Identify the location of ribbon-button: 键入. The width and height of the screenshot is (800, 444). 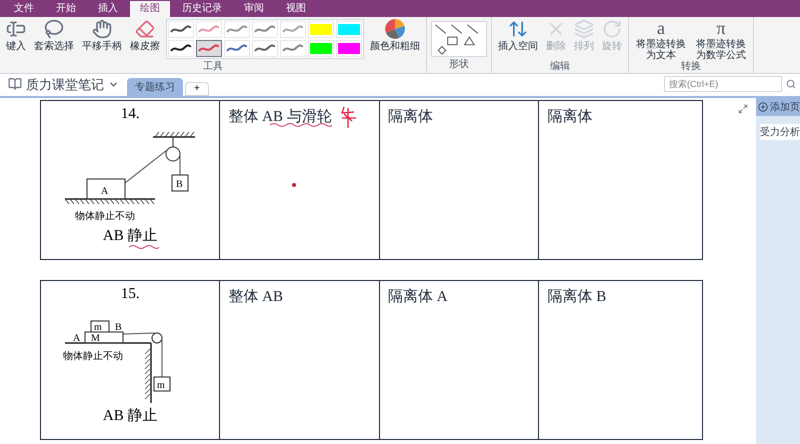
(16, 35).